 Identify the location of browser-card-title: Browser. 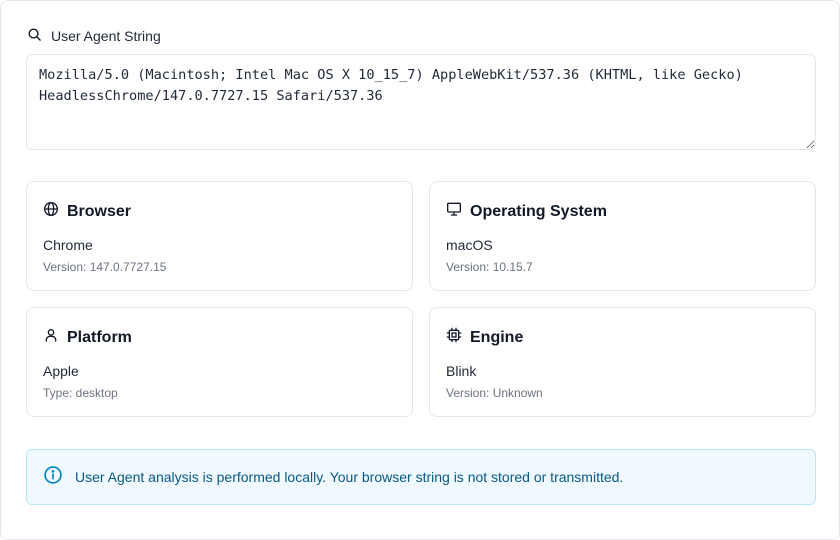
(99, 211).